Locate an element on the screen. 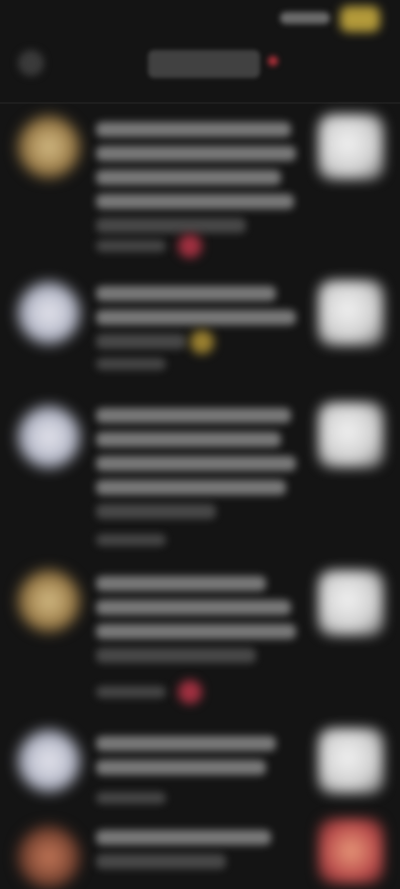 This screenshot has height=889, width=400. back-icon is located at coordinates (31, 63).